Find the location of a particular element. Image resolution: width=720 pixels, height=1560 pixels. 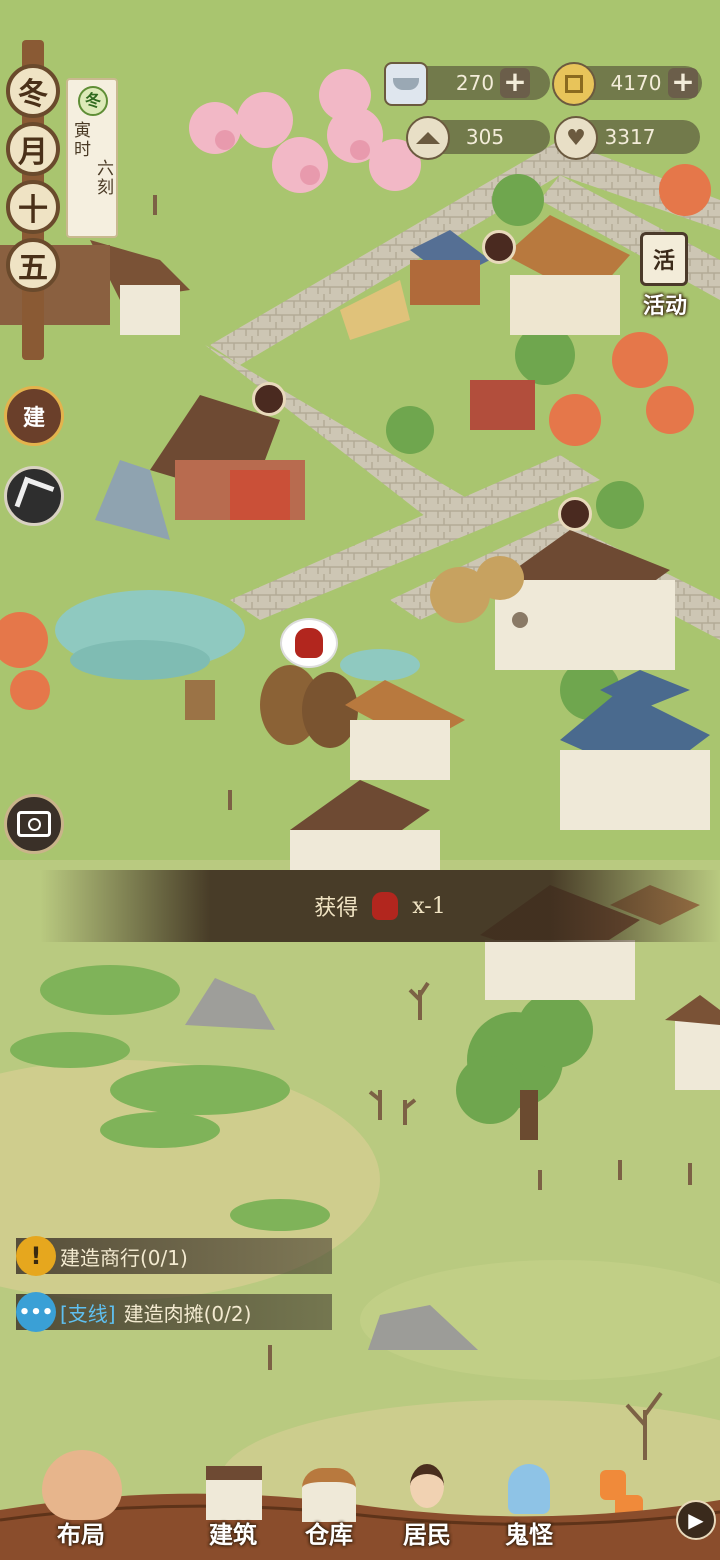

nav-building: 建筑 is located at coordinates (233, 1510).